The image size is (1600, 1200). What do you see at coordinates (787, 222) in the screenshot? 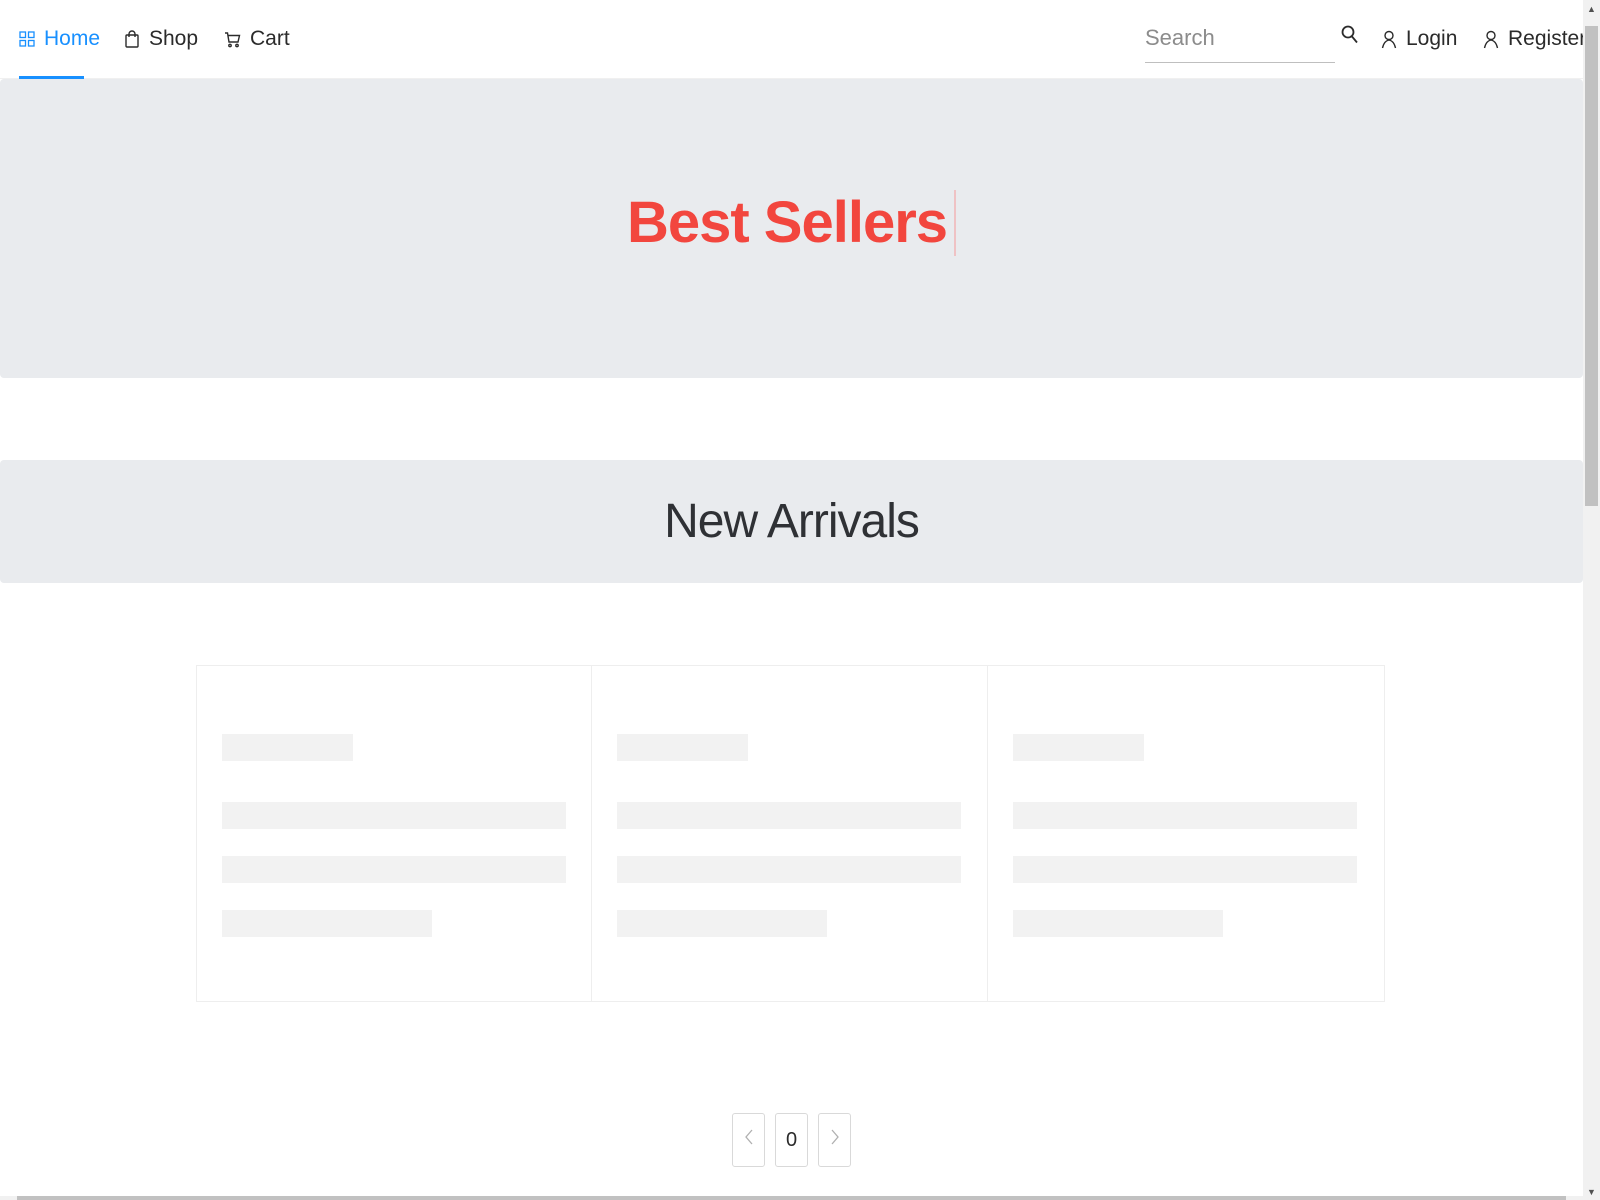
I see `best-sellers-title: Best Sellers` at bounding box center [787, 222].